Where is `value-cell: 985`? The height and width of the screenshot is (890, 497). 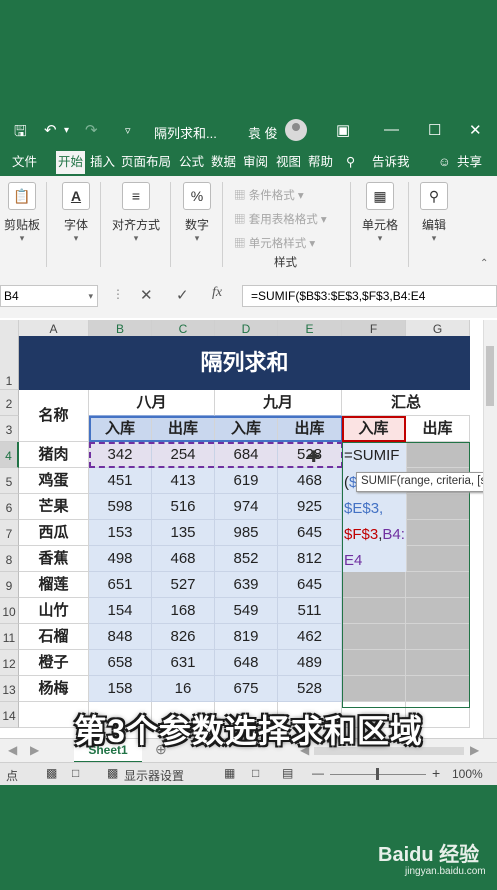
value-cell: 985 is located at coordinates (246, 533).